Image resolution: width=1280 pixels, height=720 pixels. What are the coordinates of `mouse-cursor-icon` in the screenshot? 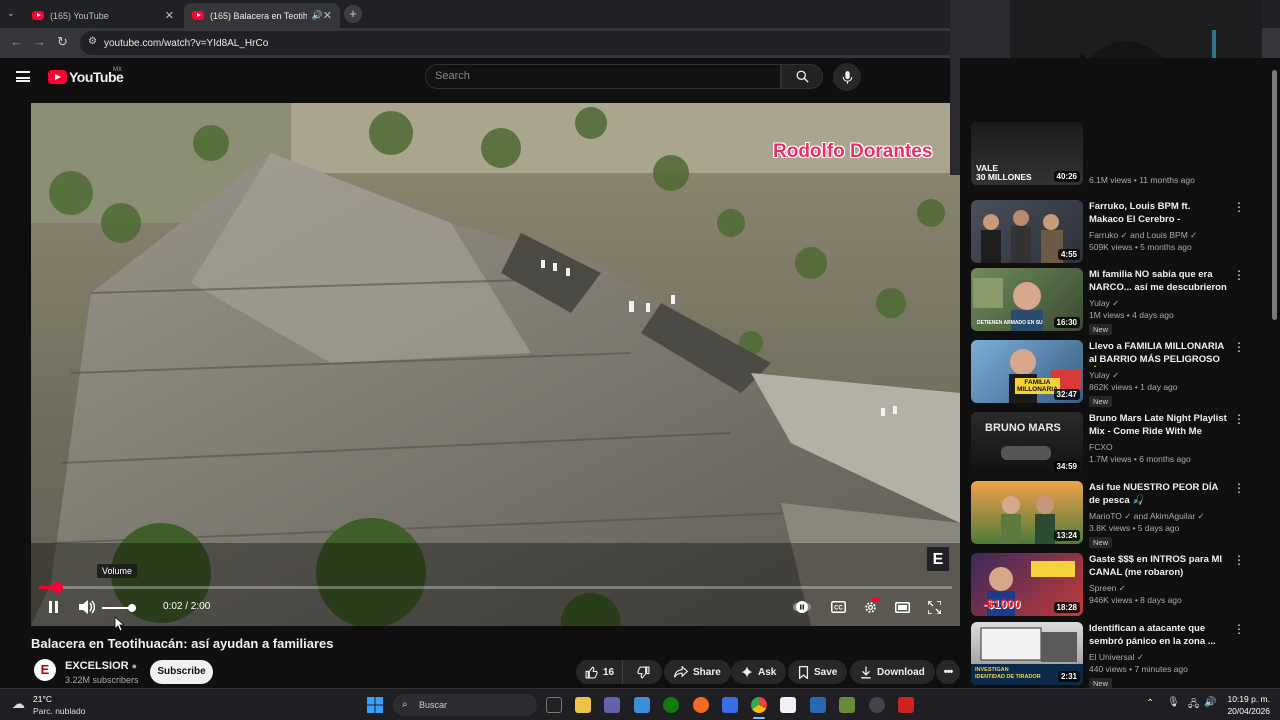 It's located at (119, 624).